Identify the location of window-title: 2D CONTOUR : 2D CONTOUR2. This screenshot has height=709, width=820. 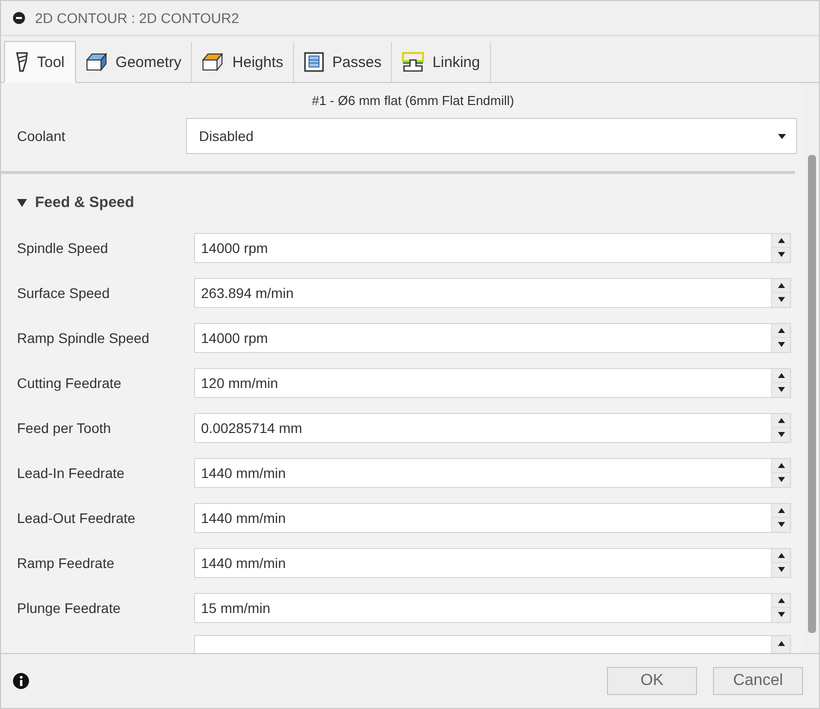
(137, 18).